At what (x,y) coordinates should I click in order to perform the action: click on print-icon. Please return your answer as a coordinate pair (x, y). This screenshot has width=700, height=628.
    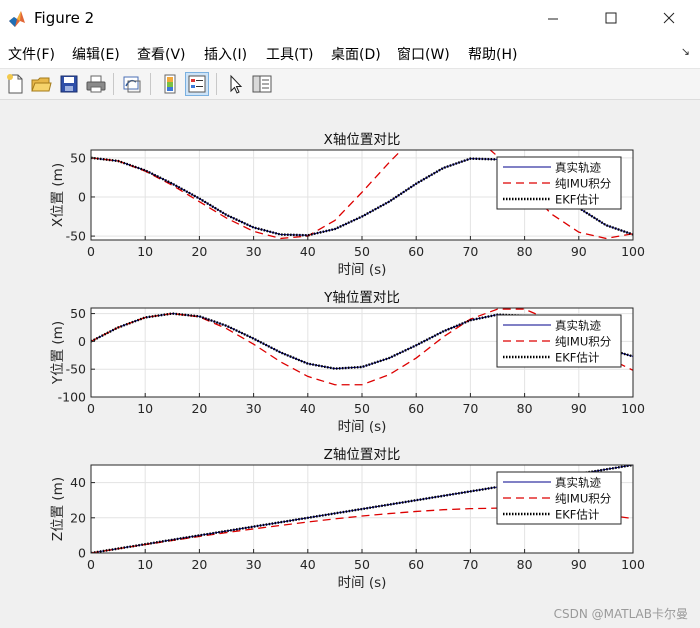
    Looking at the image, I should click on (96, 84).